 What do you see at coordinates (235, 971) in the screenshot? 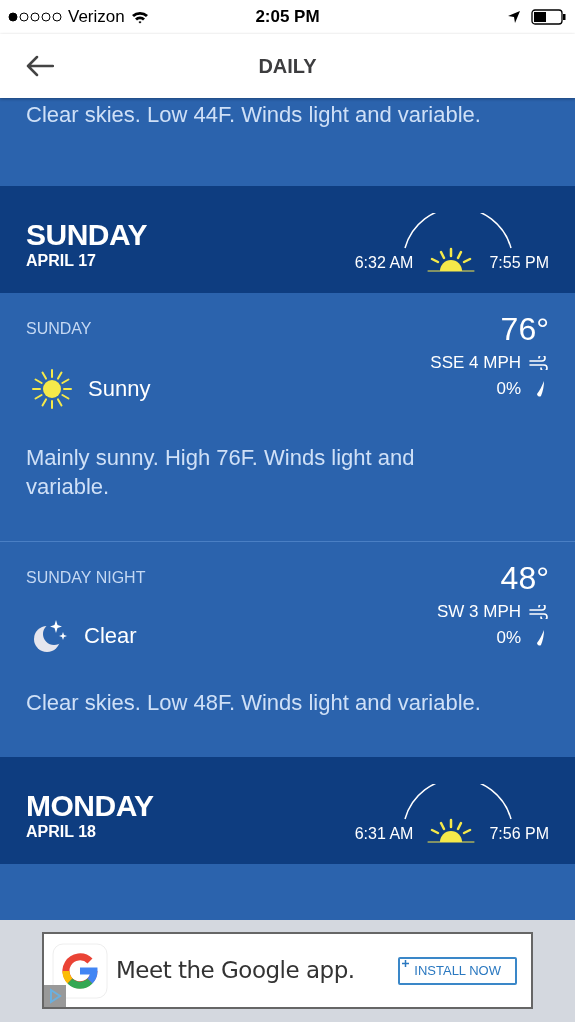
I see `ad-text: Meet the Google app.` at bounding box center [235, 971].